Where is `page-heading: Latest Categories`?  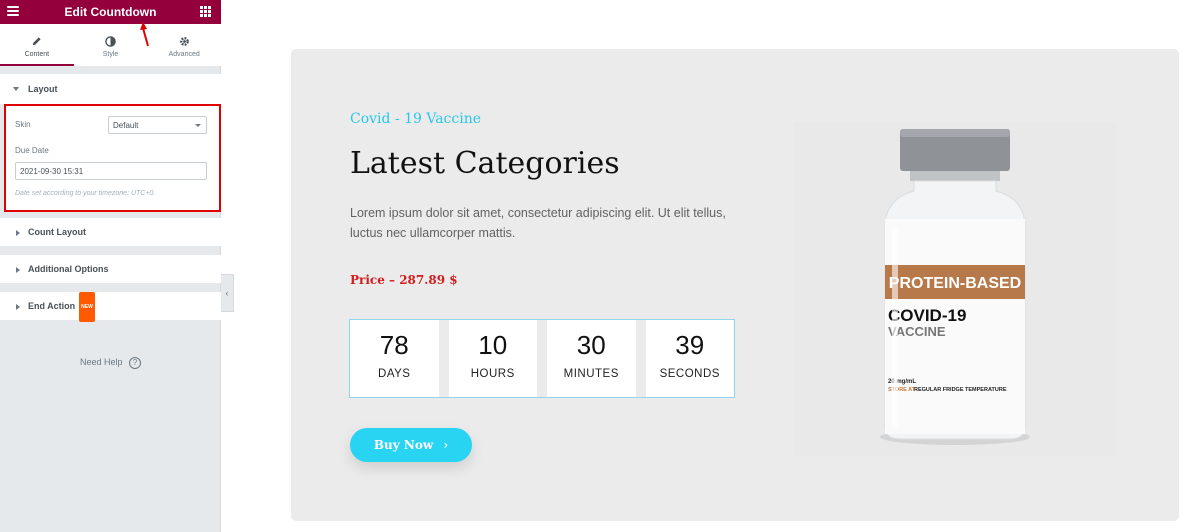 page-heading: Latest Categories is located at coordinates (485, 163).